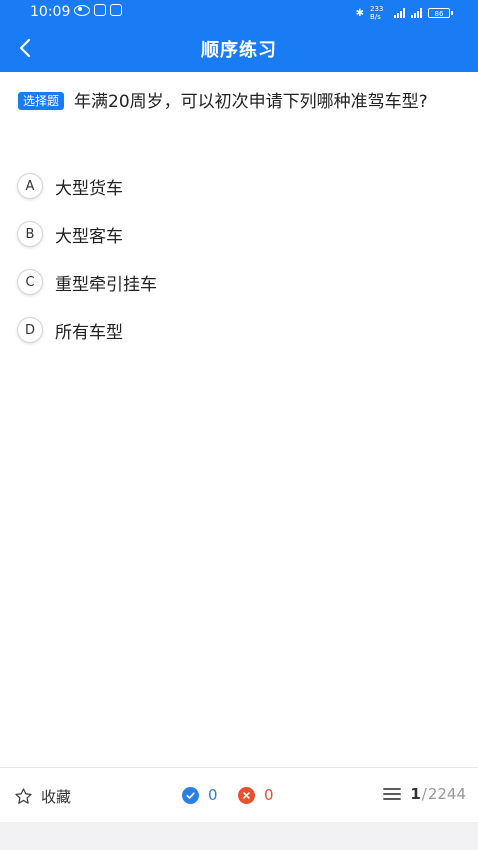 This screenshot has height=850, width=478. What do you see at coordinates (30, 330) in the screenshot?
I see `option-letter: D` at bounding box center [30, 330].